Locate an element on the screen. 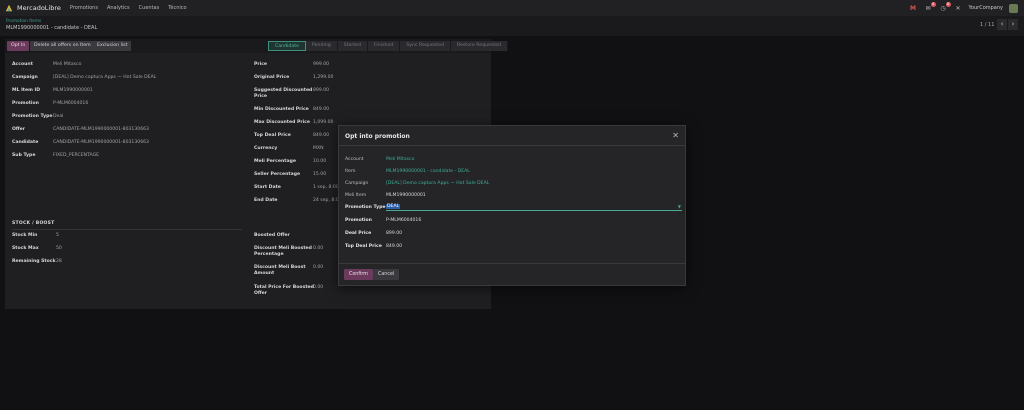 This screenshot has height=410, width=1024. field-label-end-date: End Date is located at coordinates (266, 200).